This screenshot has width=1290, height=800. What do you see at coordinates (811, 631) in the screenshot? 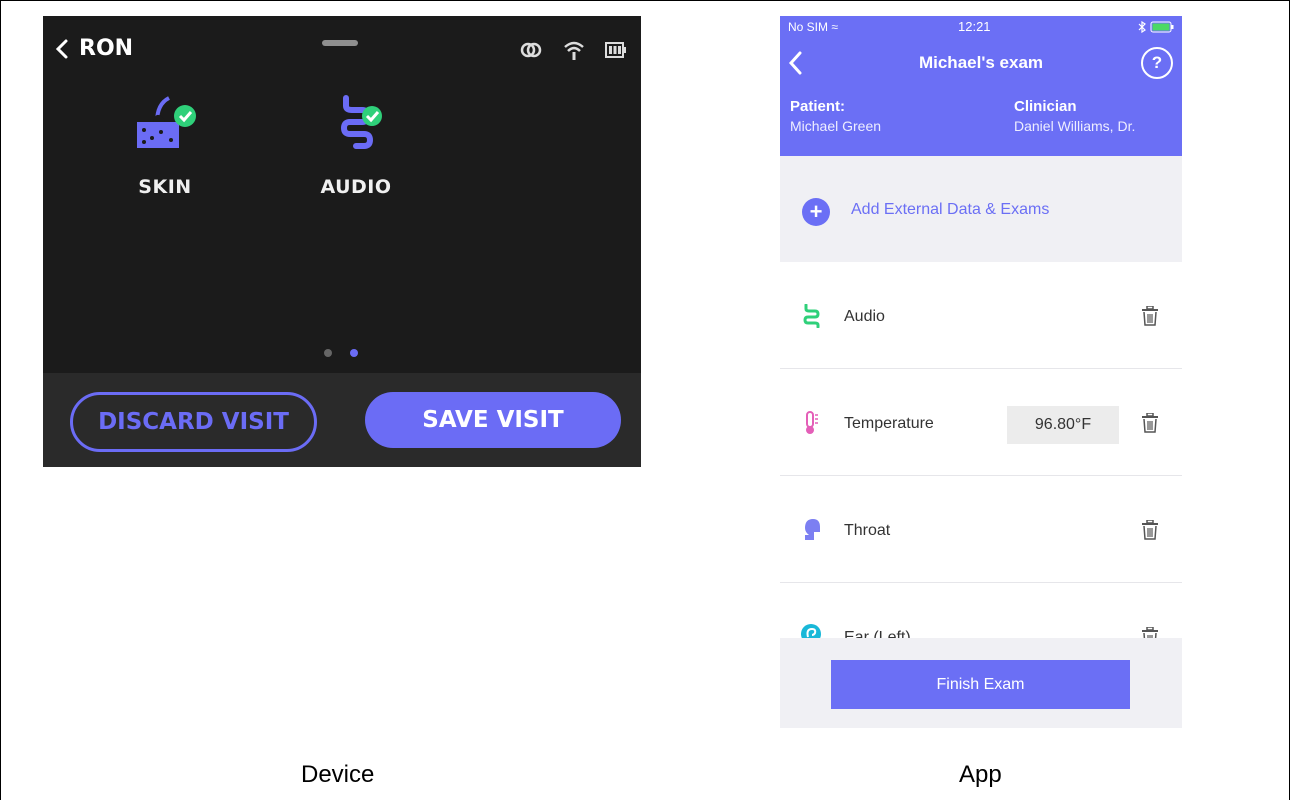
I see `ear-icon` at bounding box center [811, 631].